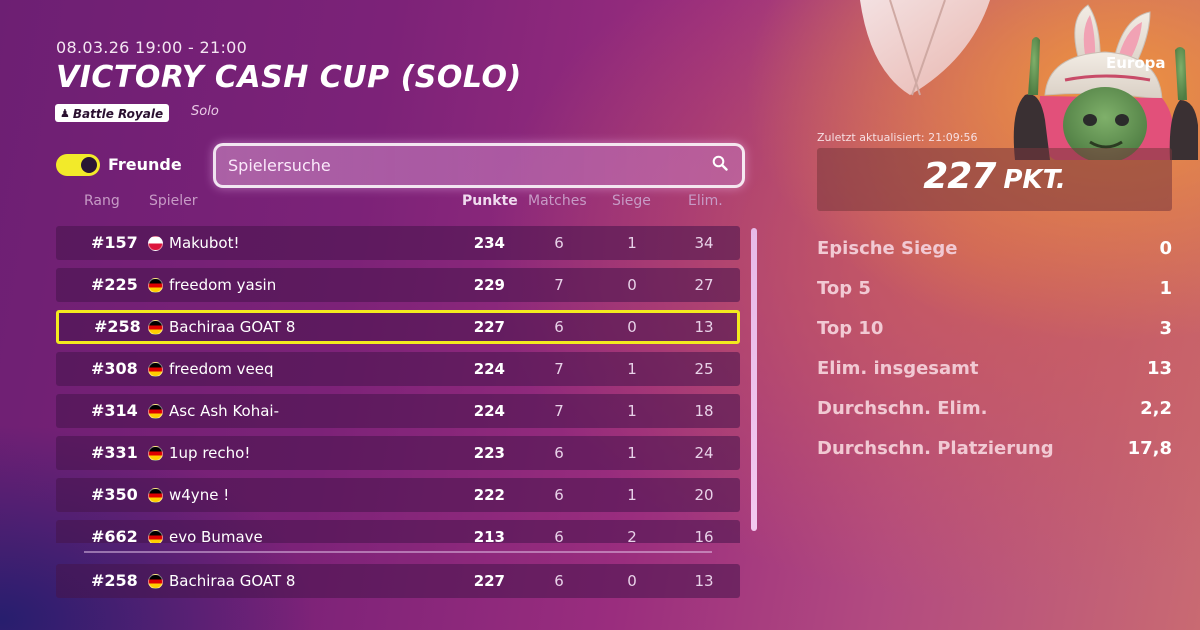 This screenshot has width=1200, height=630. I want to click on row-elims: 34, so click(704, 243).